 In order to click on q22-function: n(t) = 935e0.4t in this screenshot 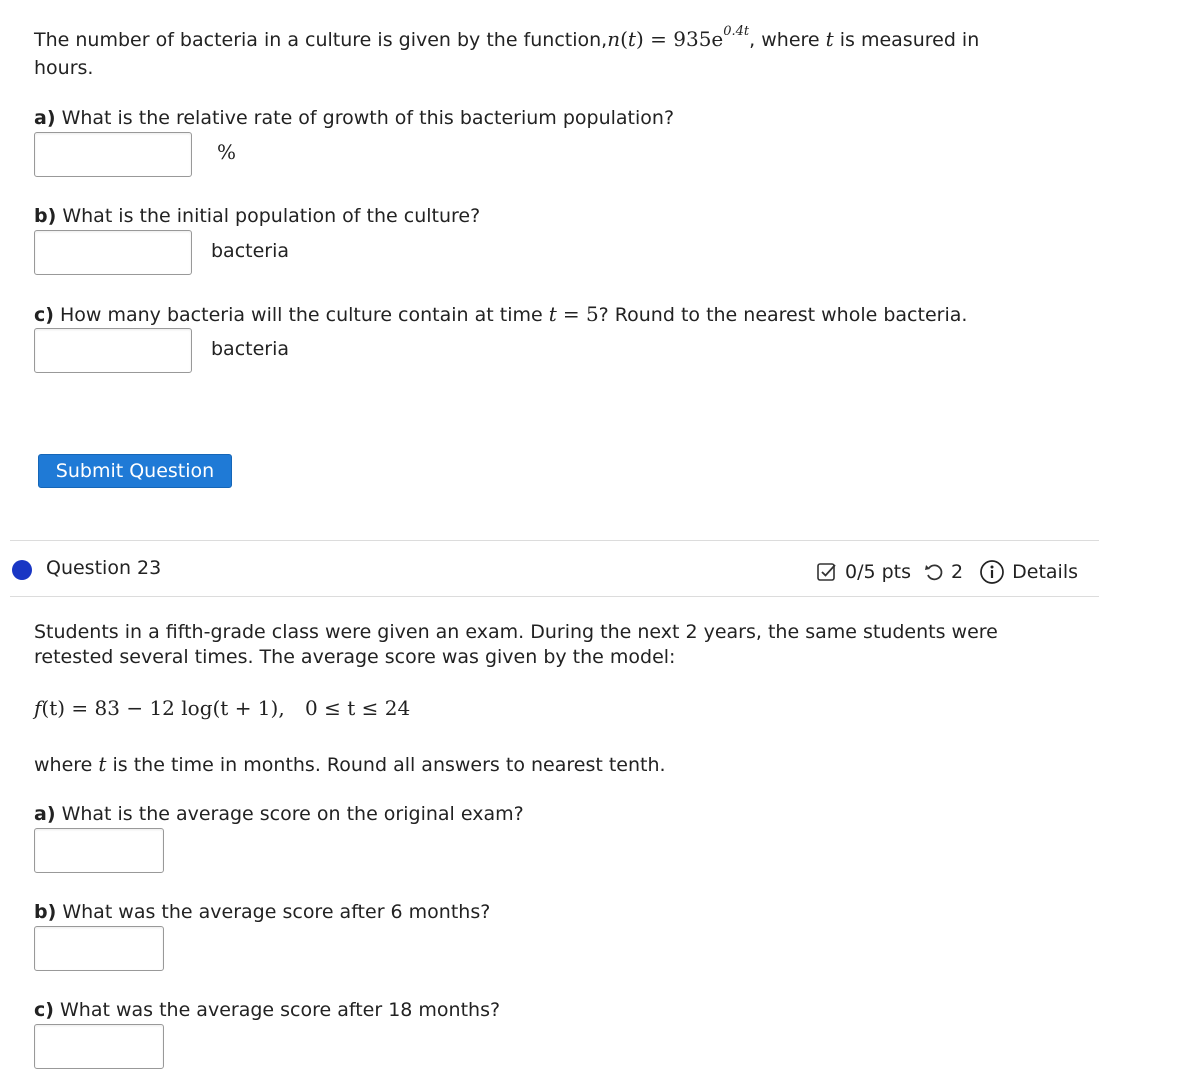, I will do `click(678, 37)`.